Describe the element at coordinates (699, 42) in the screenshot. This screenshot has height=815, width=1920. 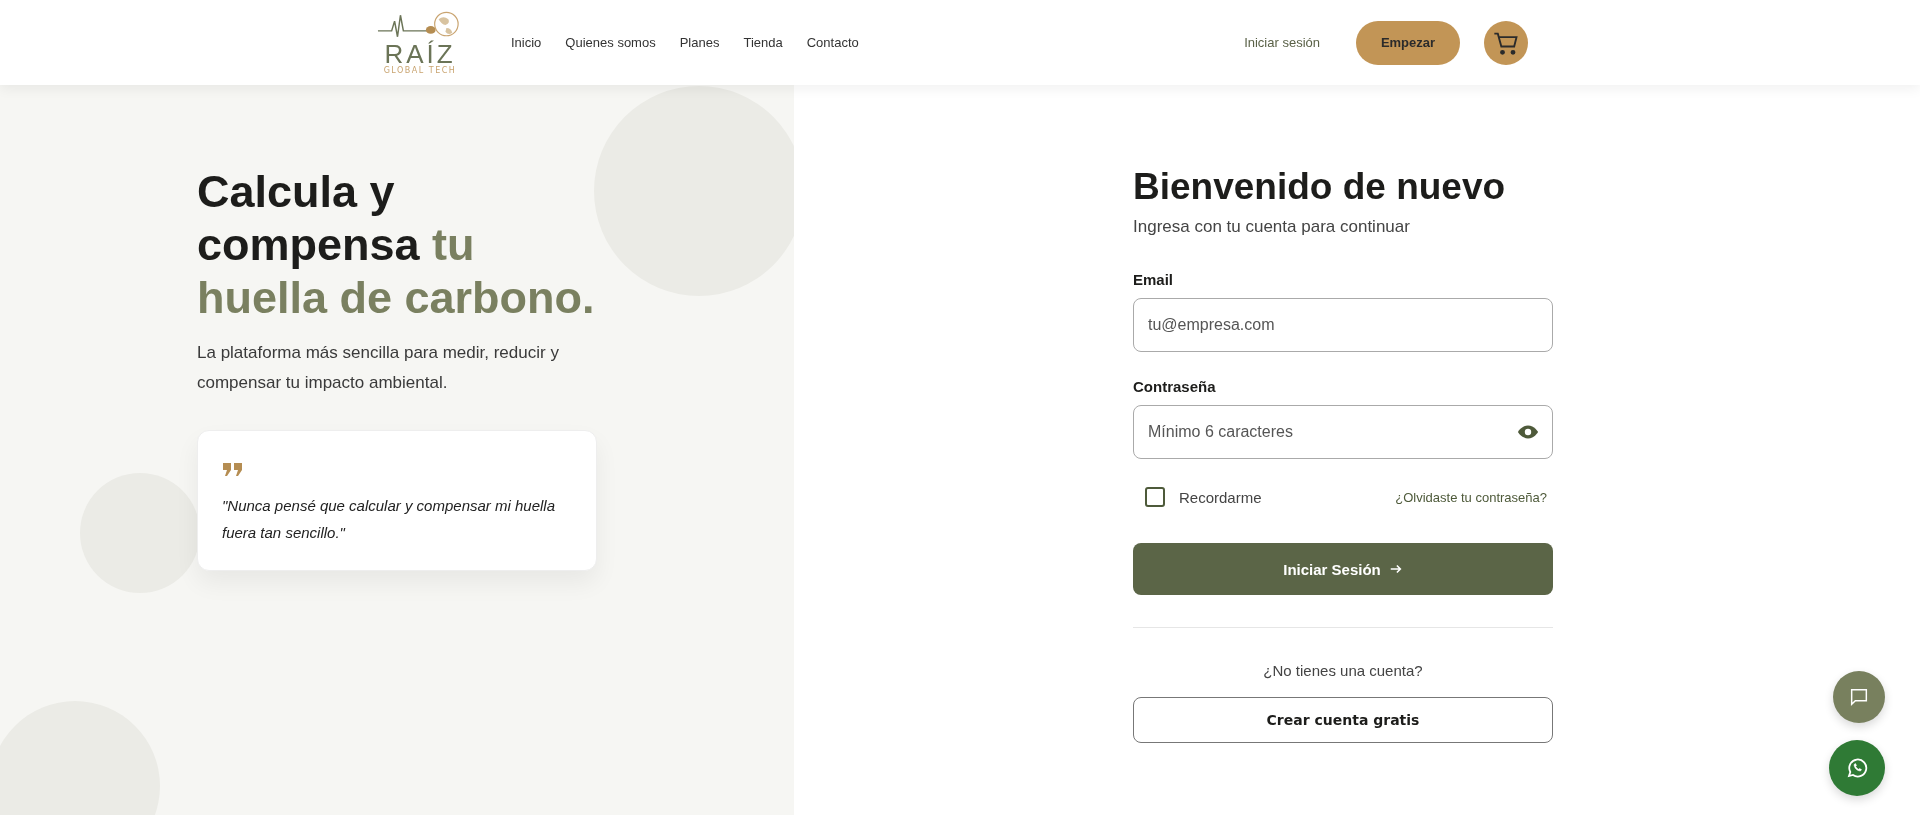
I see `nav-link: Planes` at that location.